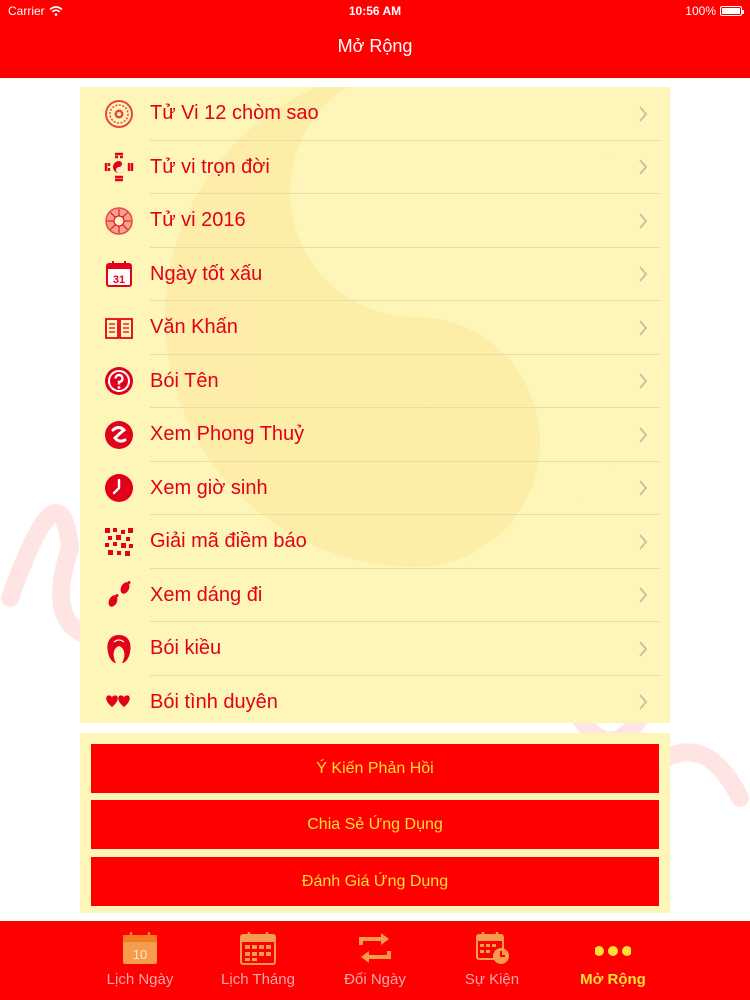  I want to click on question-circle-icon, so click(119, 381).